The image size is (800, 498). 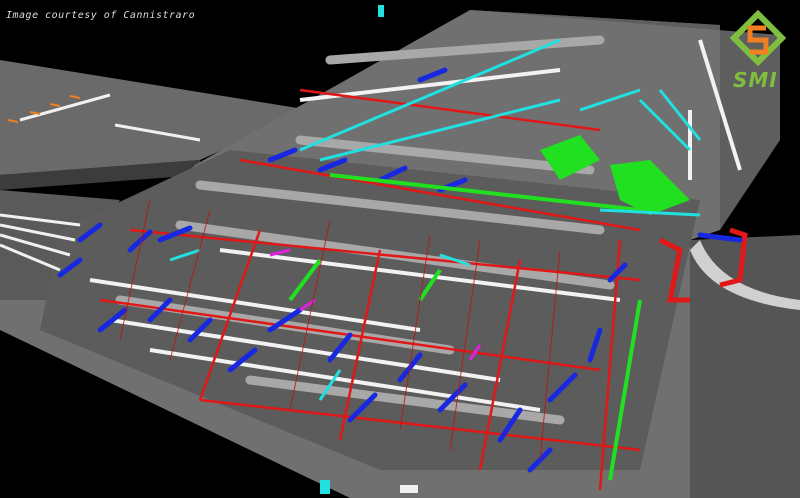 What do you see at coordinates (101, 15) in the screenshot?
I see `image-caption: Image courtesy of Cannistraro` at bounding box center [101, 15].